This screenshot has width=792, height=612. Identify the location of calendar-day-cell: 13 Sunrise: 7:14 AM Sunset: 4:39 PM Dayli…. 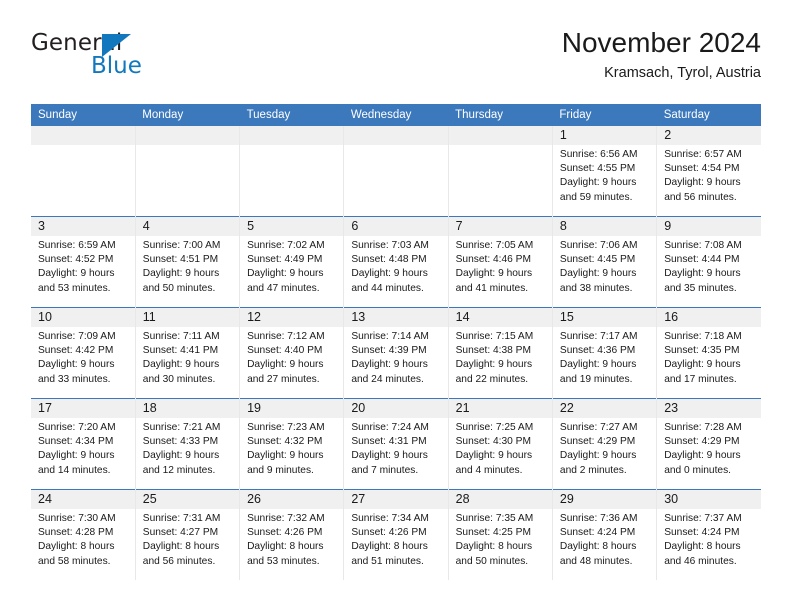
(396, 353).